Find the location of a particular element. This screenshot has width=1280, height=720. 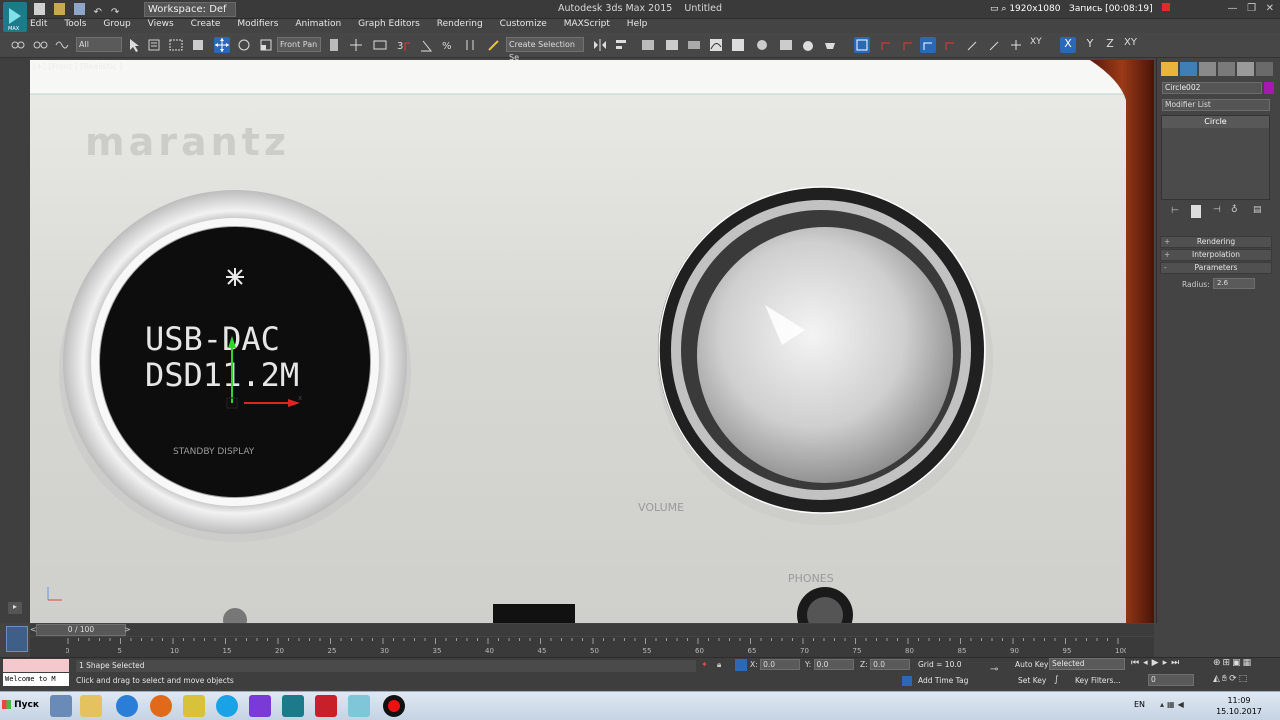

field-of-view-icon: ◭ is located at coordinates (1217, 679).